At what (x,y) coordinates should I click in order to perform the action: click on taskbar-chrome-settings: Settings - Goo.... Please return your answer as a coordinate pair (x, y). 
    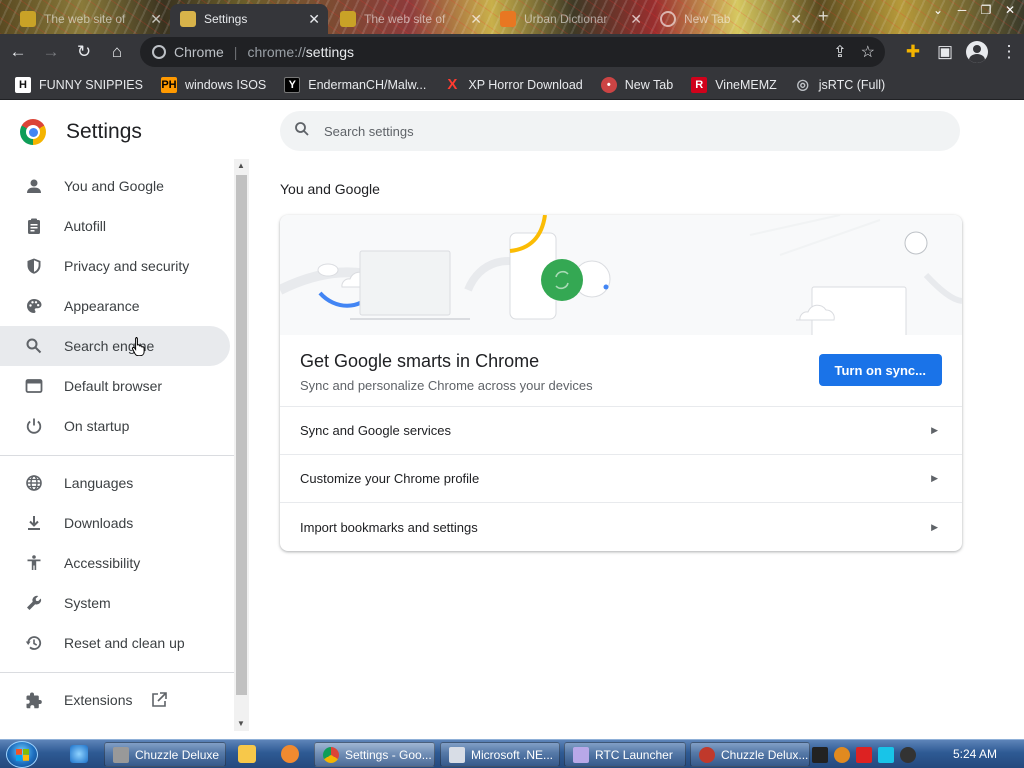
    Looking at the image, I should click on (374, 754).